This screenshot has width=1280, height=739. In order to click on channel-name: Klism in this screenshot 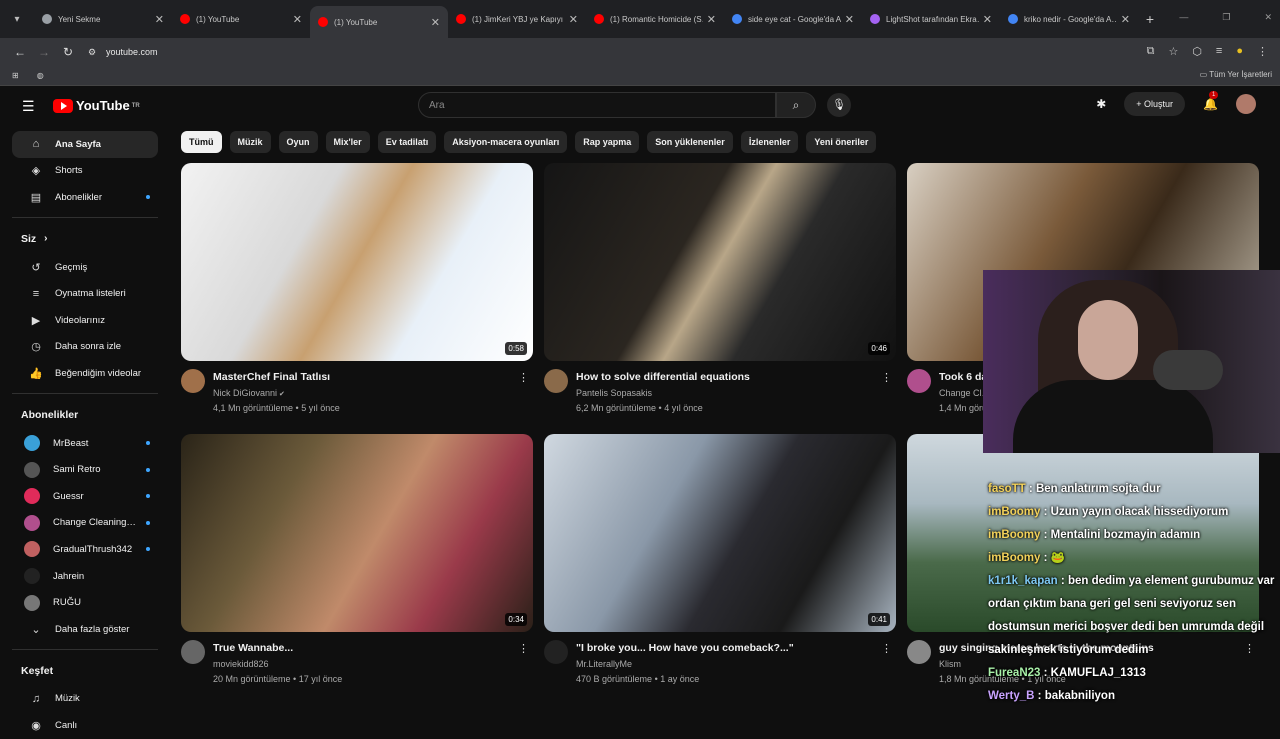, I will do `click(950, 664)`.